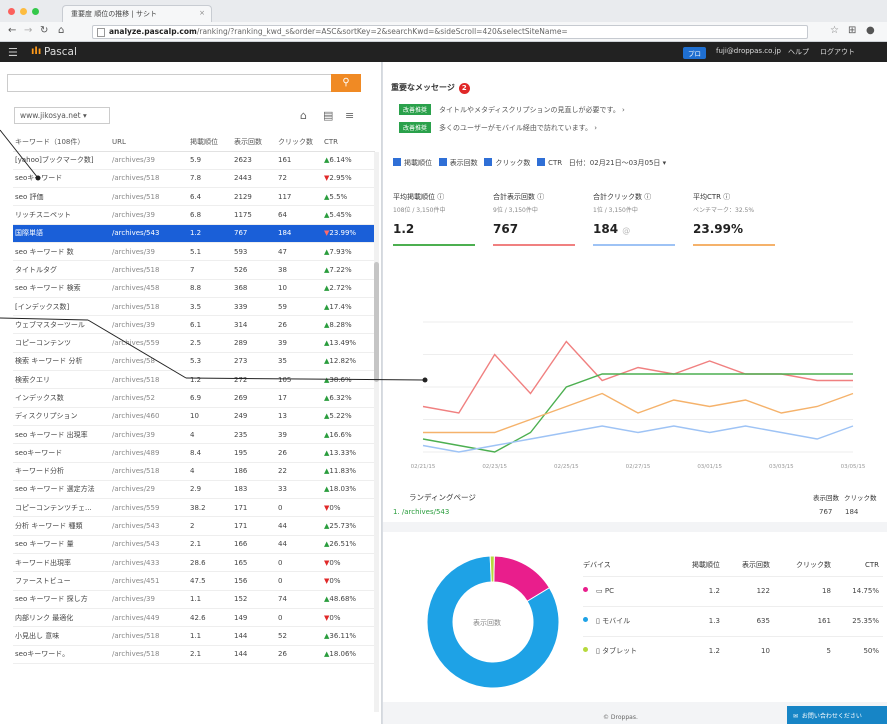  Describe the element at coordinates (348, 288) in the screenshot. I see `ctr-cell: ▲2.72%` at that location.